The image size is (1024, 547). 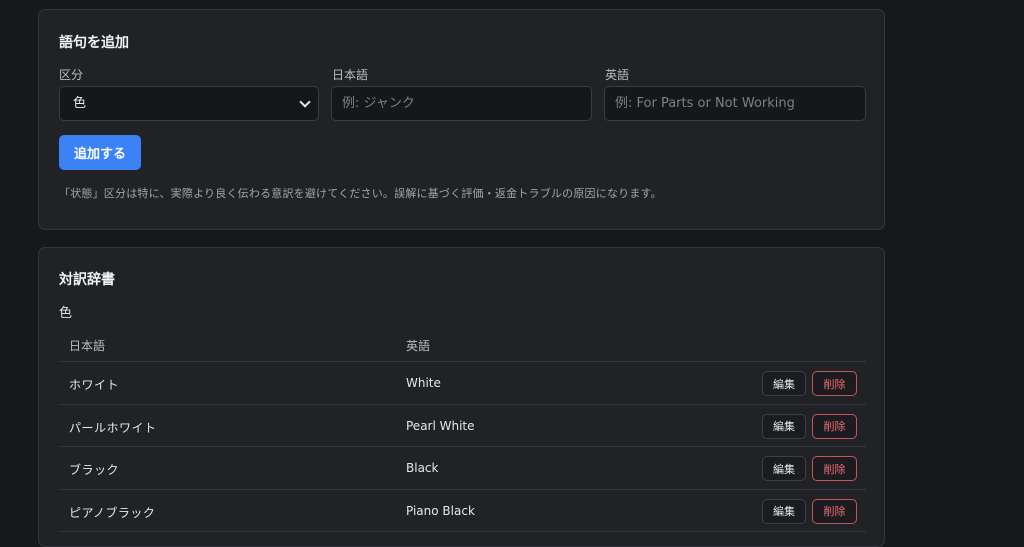 I want to click on english-input, so click(x=735, y=103).